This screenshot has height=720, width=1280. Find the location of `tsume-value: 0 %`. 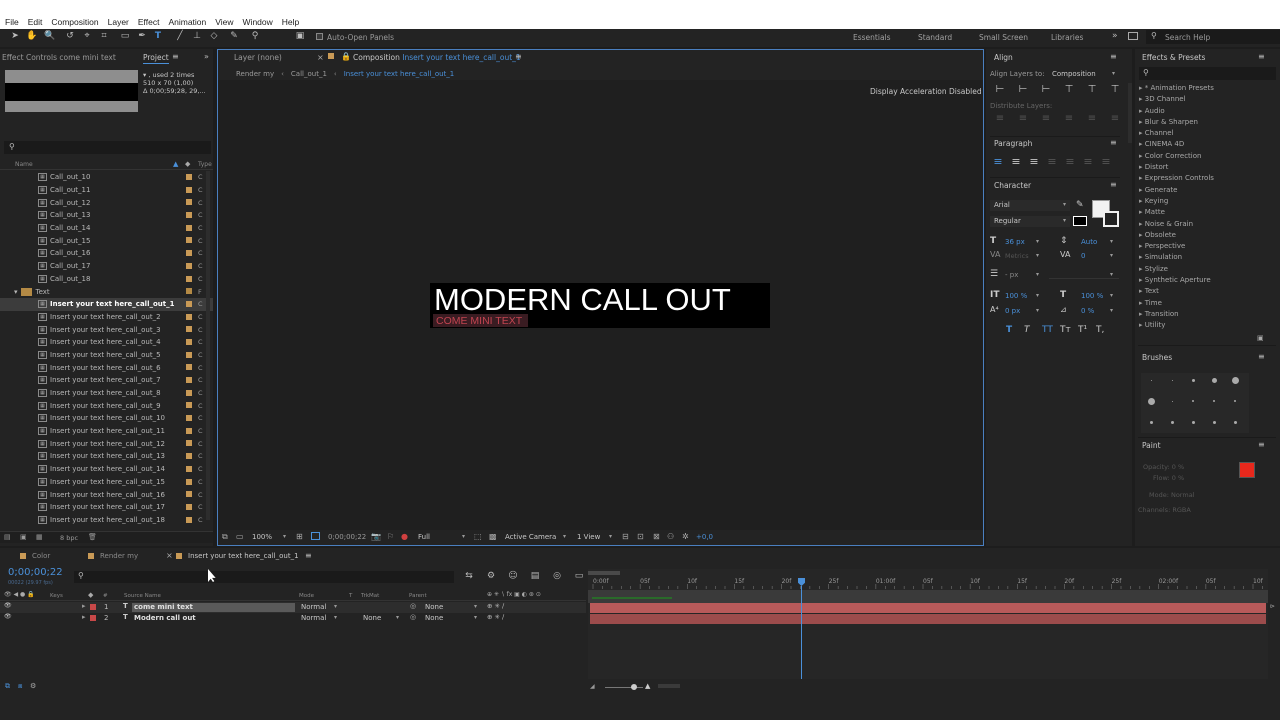

tsume-value: 0 % is located at coordinates (1087, 311).